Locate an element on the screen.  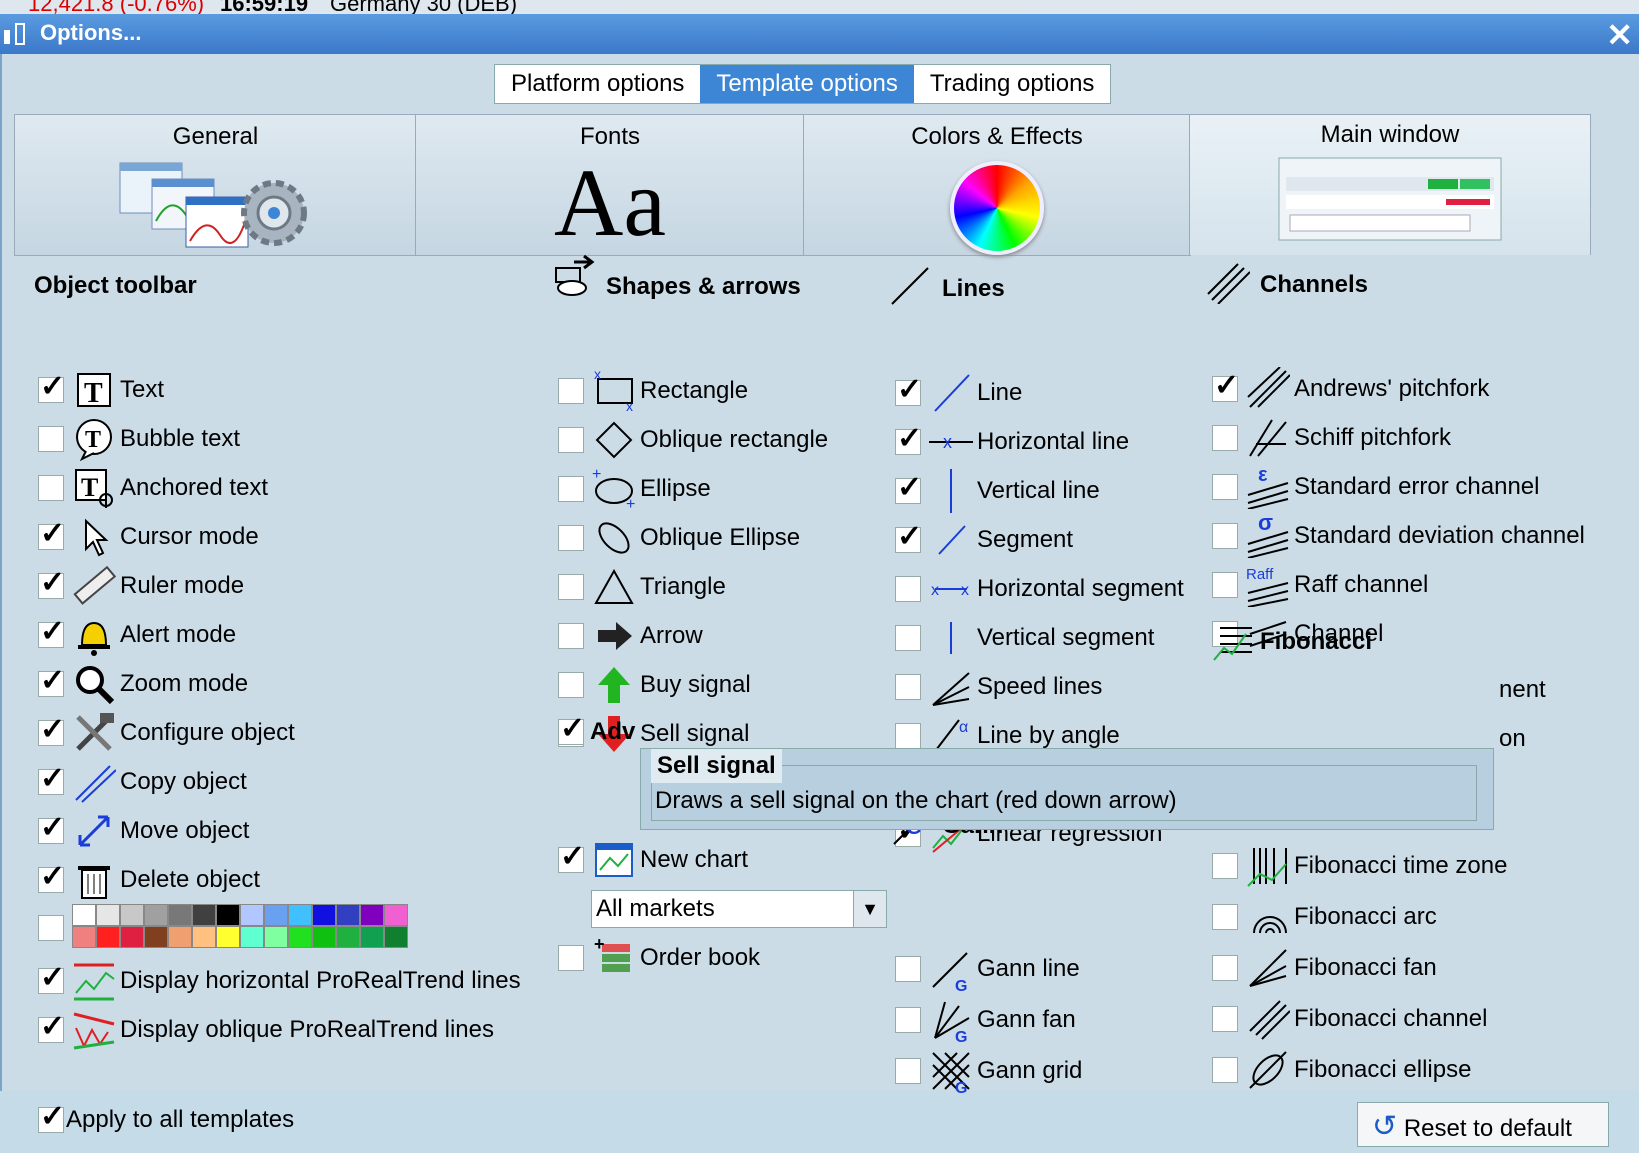
fibonacci-item: Fibonacci fan is located at coordinates (1324, 968).